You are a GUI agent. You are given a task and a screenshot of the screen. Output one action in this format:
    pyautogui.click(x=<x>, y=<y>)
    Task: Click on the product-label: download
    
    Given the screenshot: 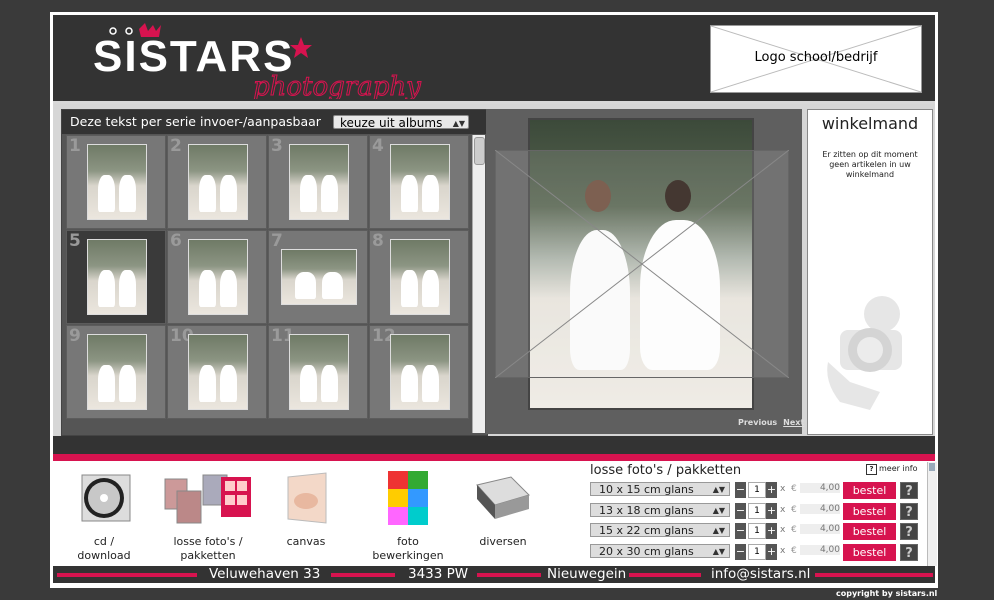 What is the action you would take?
    pyautogui.click(x=104, y=555)
    